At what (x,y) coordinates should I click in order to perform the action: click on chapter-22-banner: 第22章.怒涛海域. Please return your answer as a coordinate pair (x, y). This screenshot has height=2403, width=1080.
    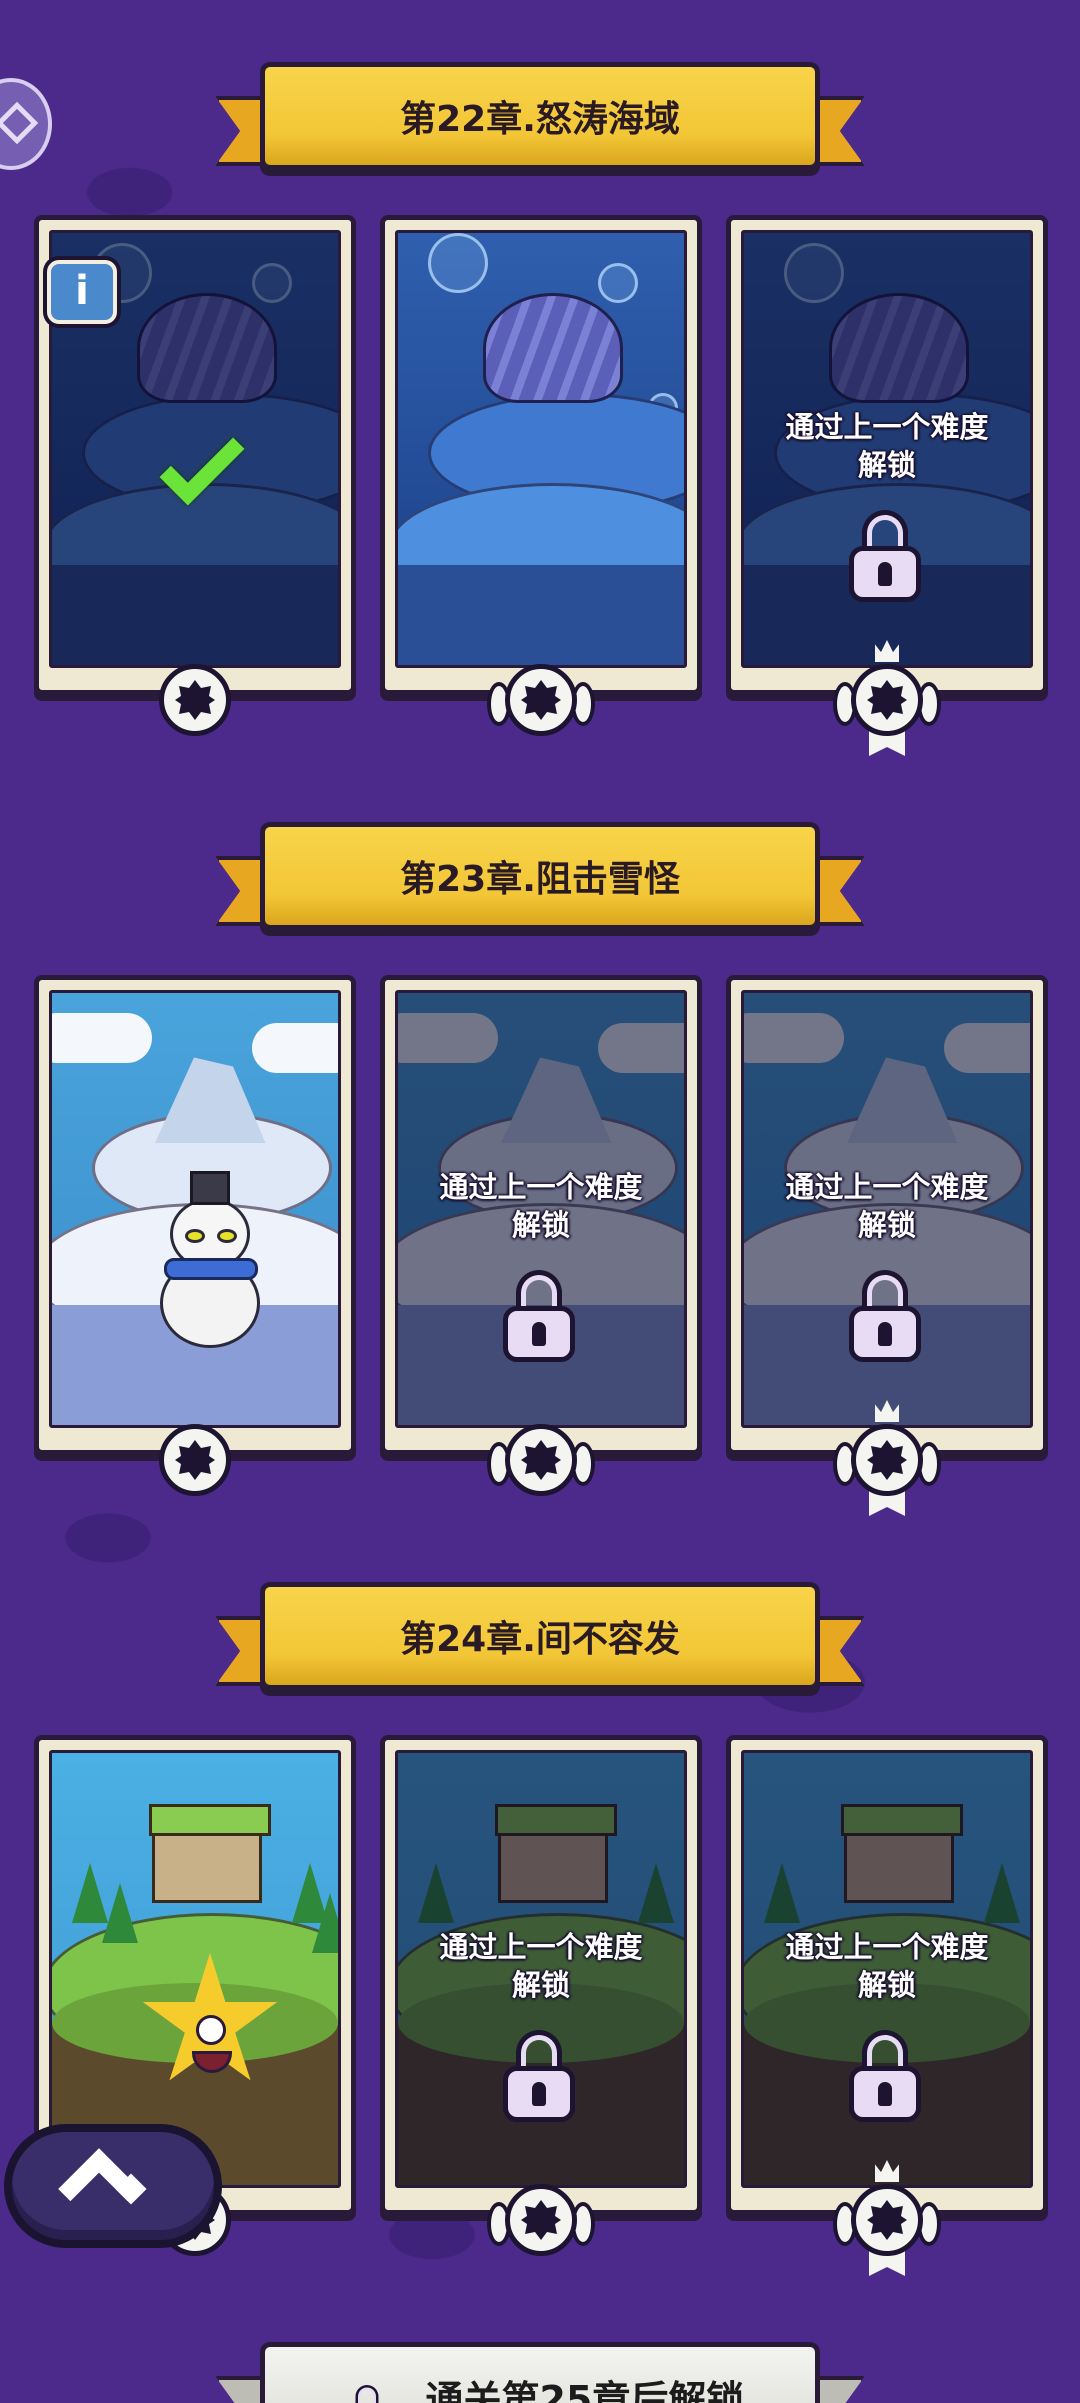
    Looking at the image, I should click on (540, 122).